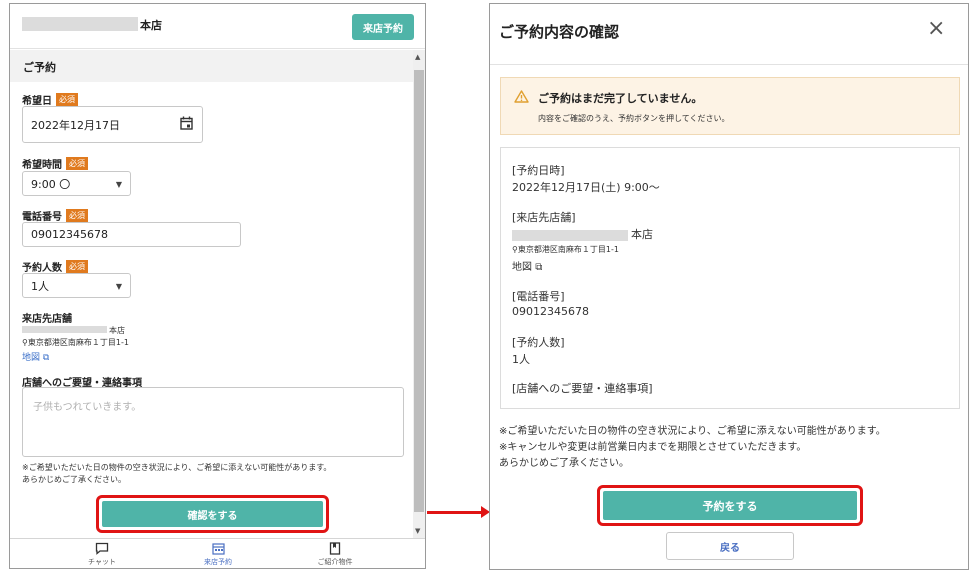 The height and width of the screenshot is (577, 976). What do you see at coordinates (102, 548) in the screenshot?
I see `chat-icon` at bounding box center [102, 548].